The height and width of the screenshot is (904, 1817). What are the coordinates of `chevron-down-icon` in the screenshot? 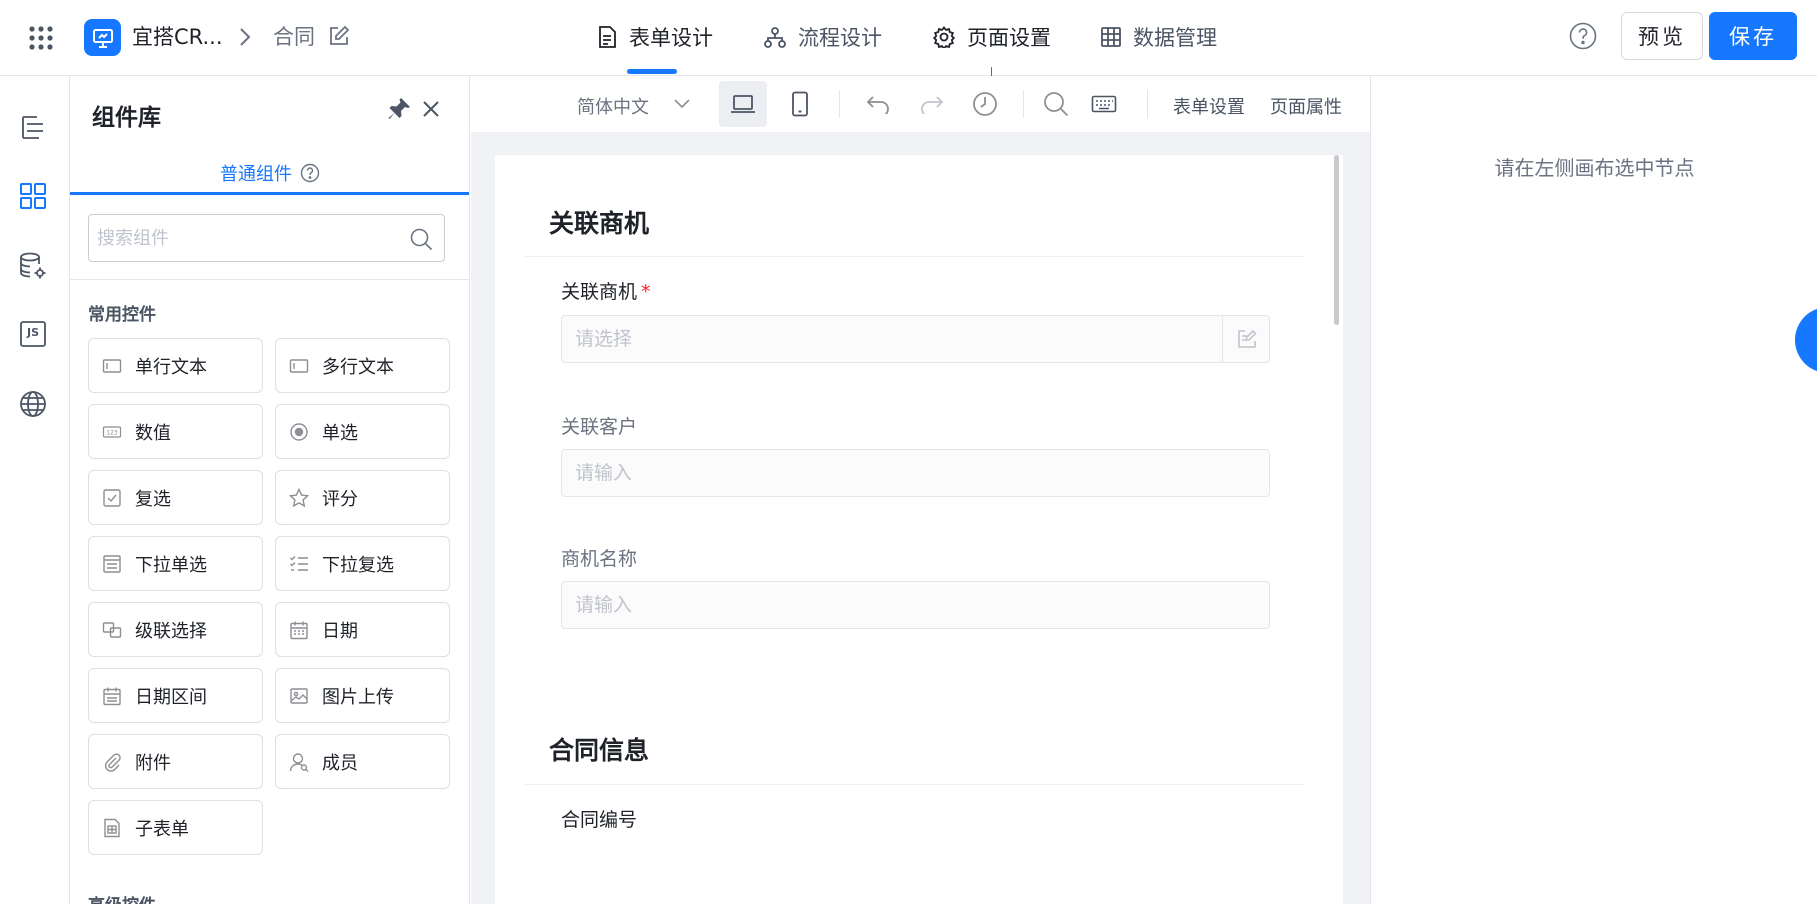 It's located at (682, 104).